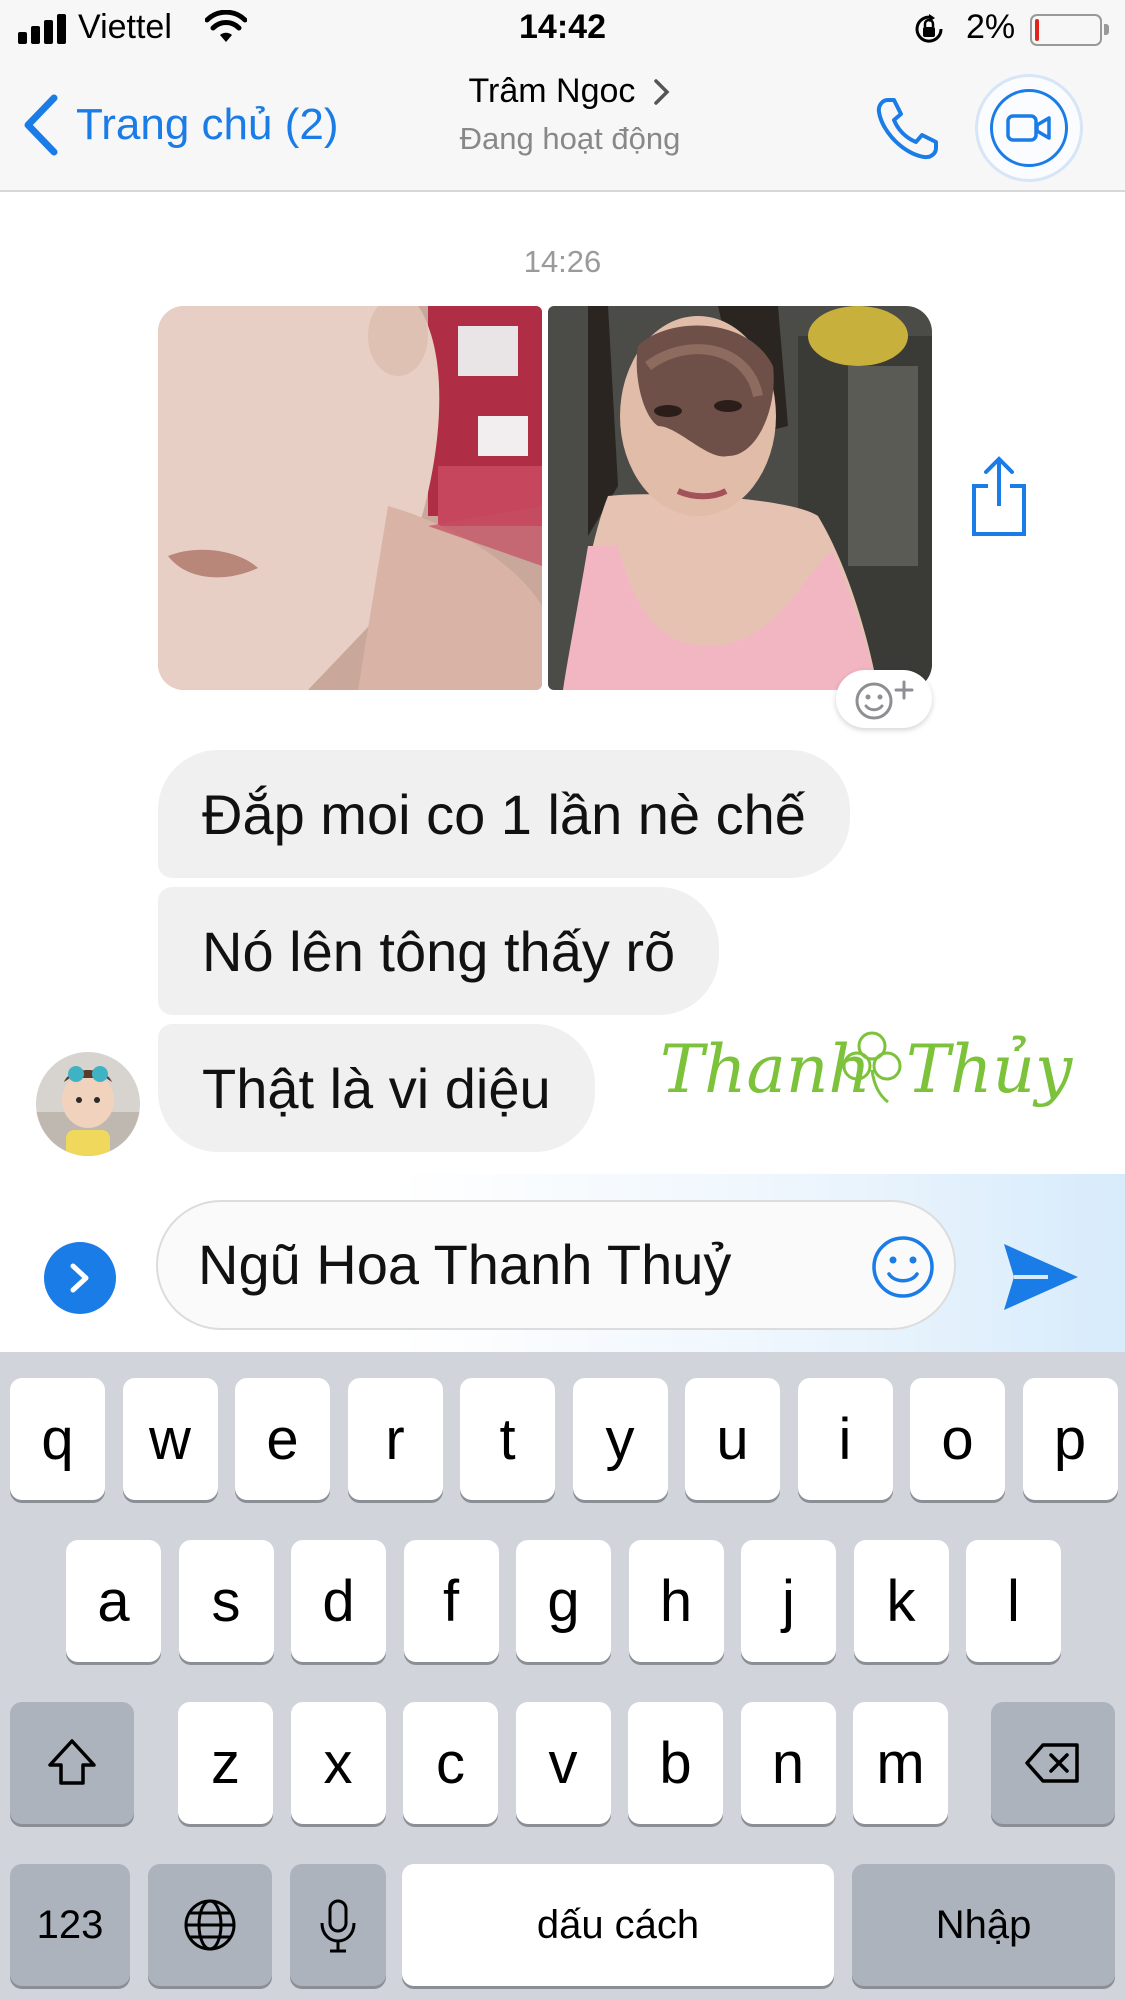 Image resolution: width=1125 pixels, height=2000 pixels. I want to click on key-i: i, so click(845, 1439).